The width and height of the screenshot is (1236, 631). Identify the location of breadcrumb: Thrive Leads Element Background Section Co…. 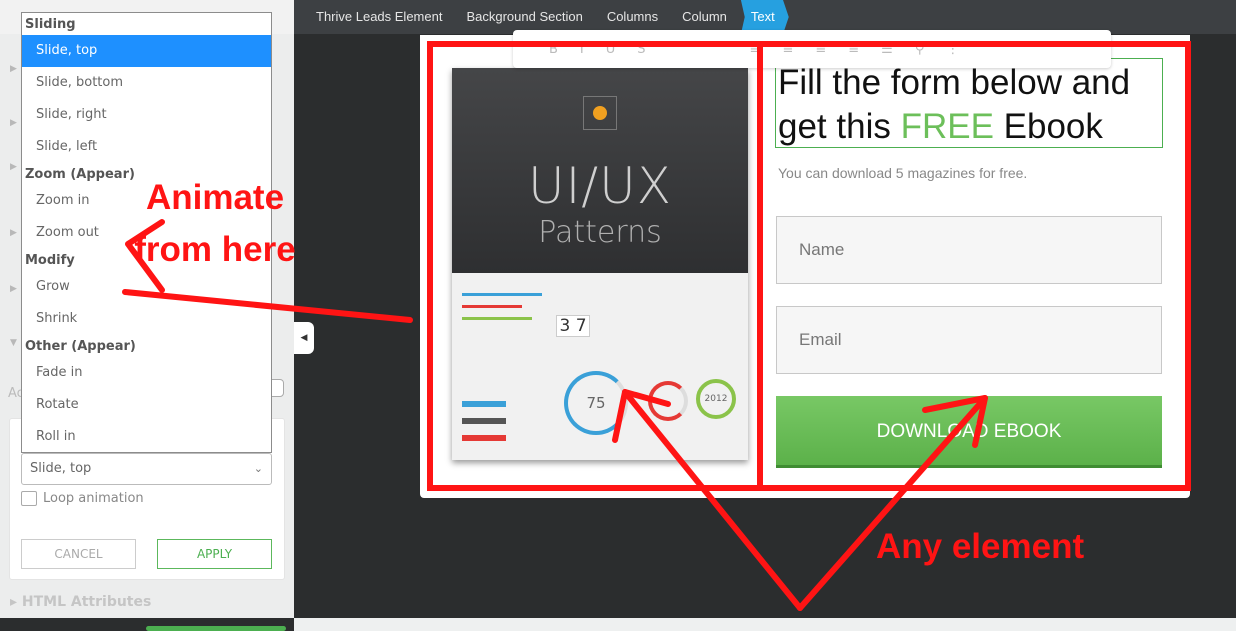
(765, 17).